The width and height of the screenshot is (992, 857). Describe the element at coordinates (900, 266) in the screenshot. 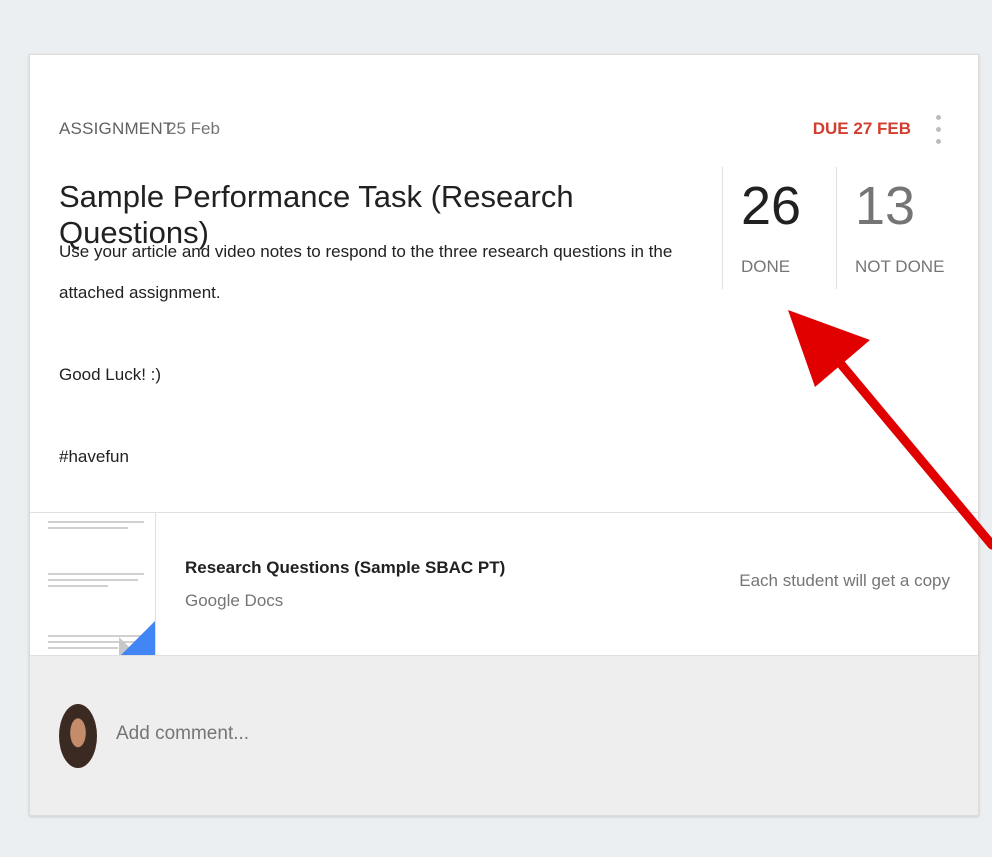

I see `not-done-label: NOT DONE` at that location.